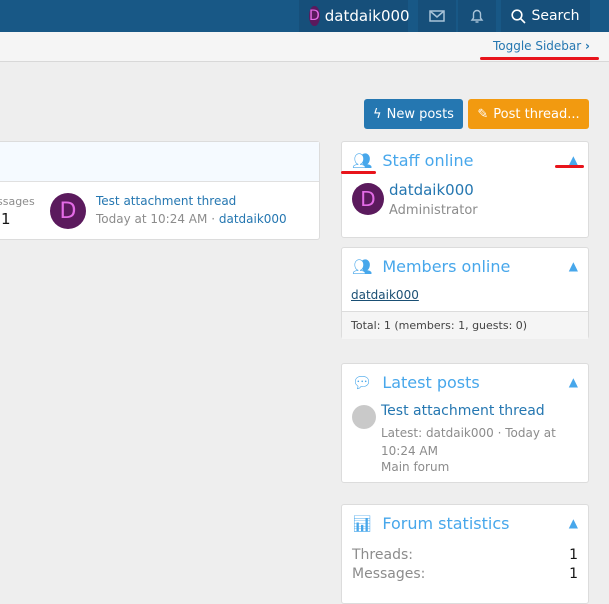 The height and width of the screenshot is (604, 609). Describe the element at coordinates (367, 16) in the screenshot. I see `username: datdaik000` at that location.